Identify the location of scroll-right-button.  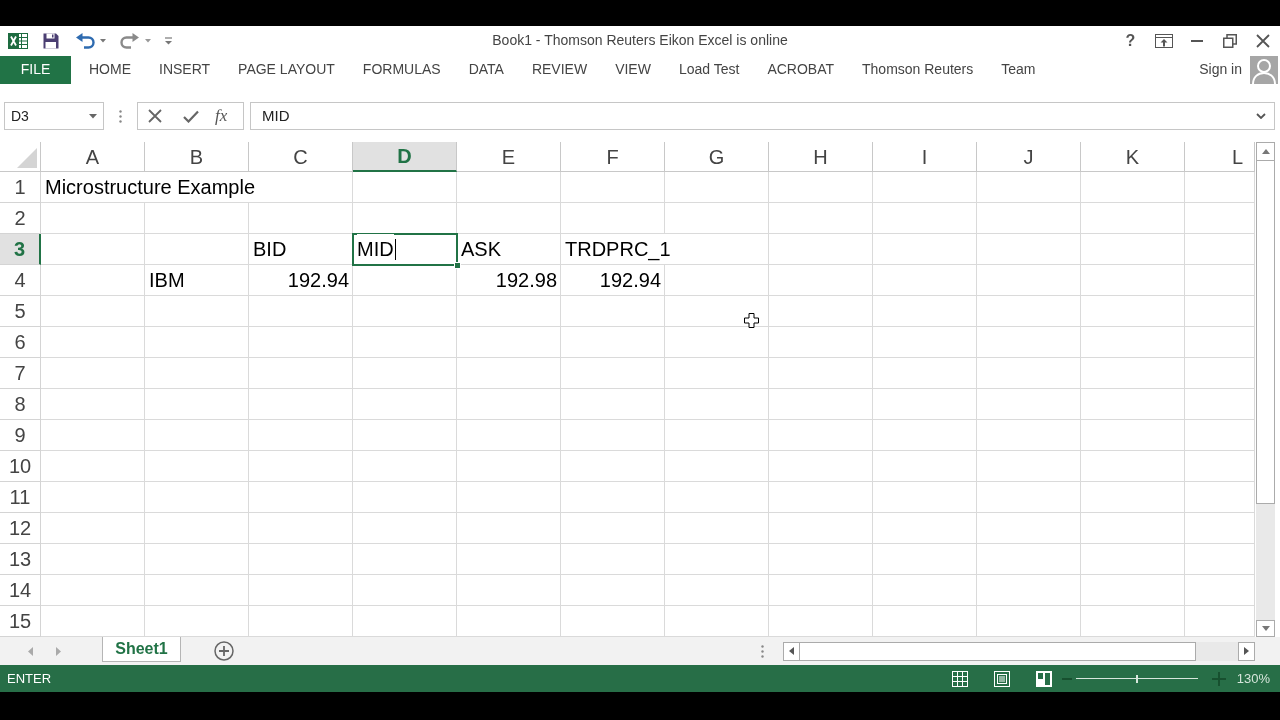
(1246, 651).